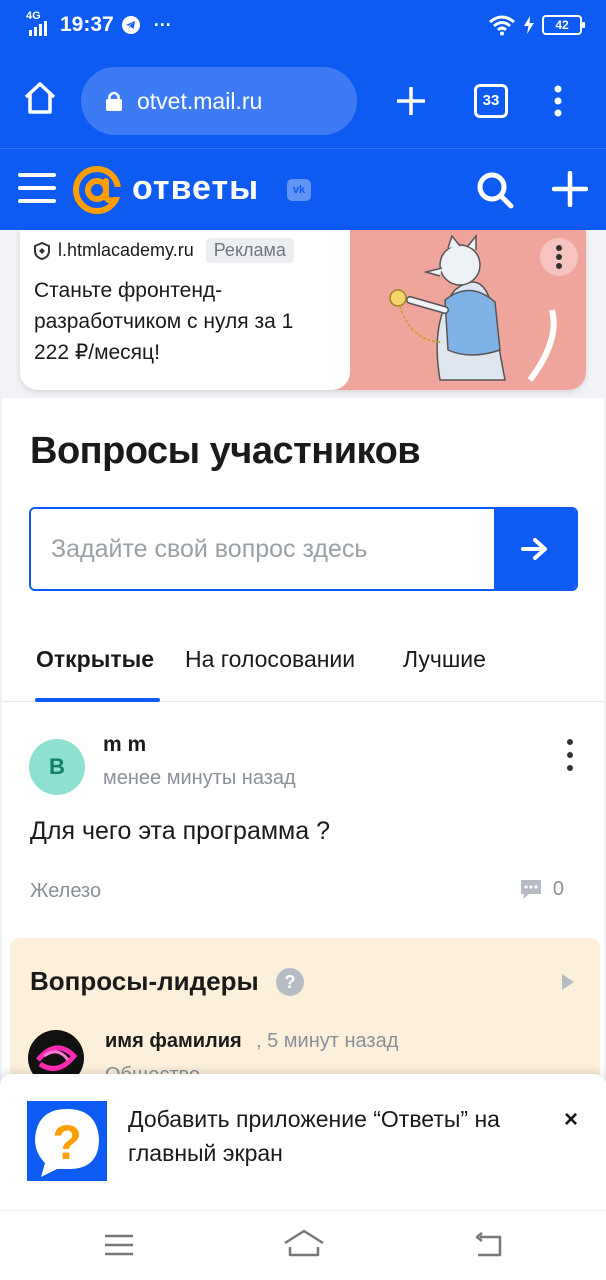 This screenshot has height=1280, width=606. Describe the element at coordinates (130, 25) in the screenshot. I see `telegram-icon` at that location.